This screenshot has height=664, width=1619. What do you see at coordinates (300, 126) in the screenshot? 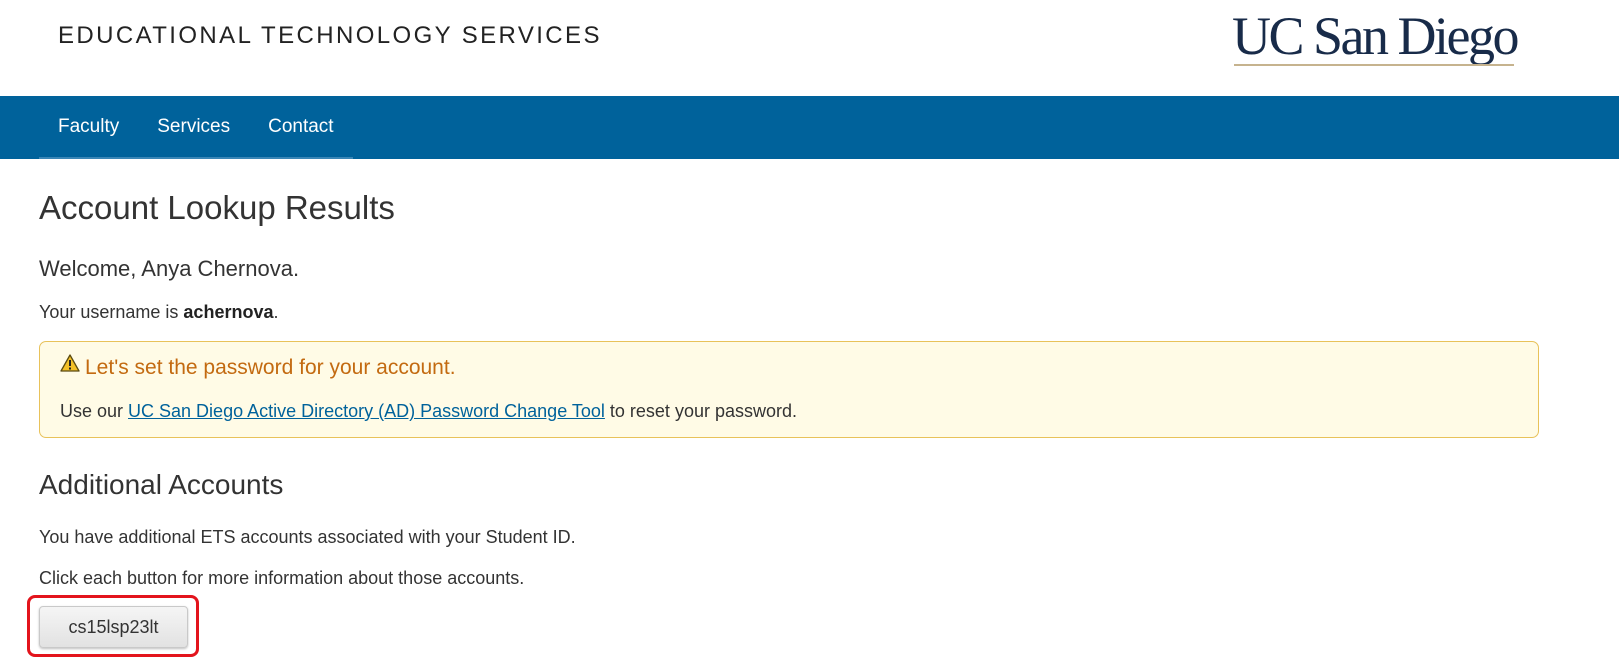
I see `nav-item-contact: Contact` at bounding box center [300, 126].